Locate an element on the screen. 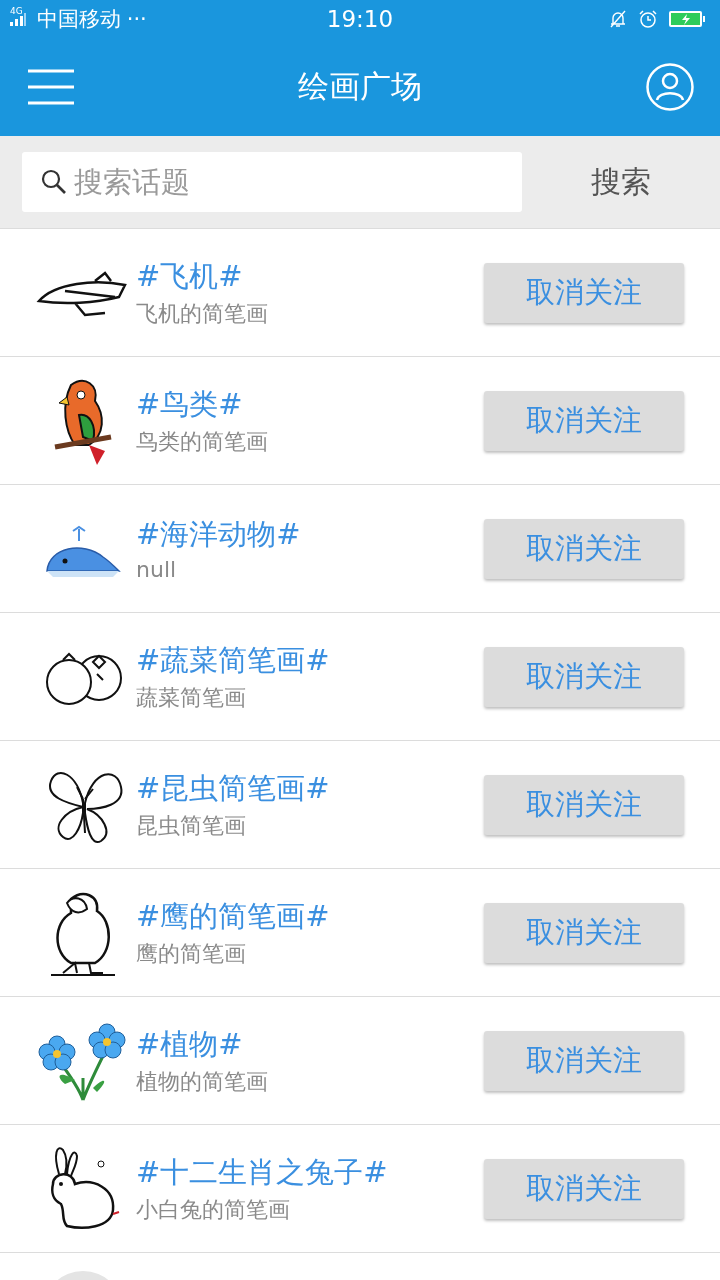  bell-muted-icon is located at coordinates (618, 19).